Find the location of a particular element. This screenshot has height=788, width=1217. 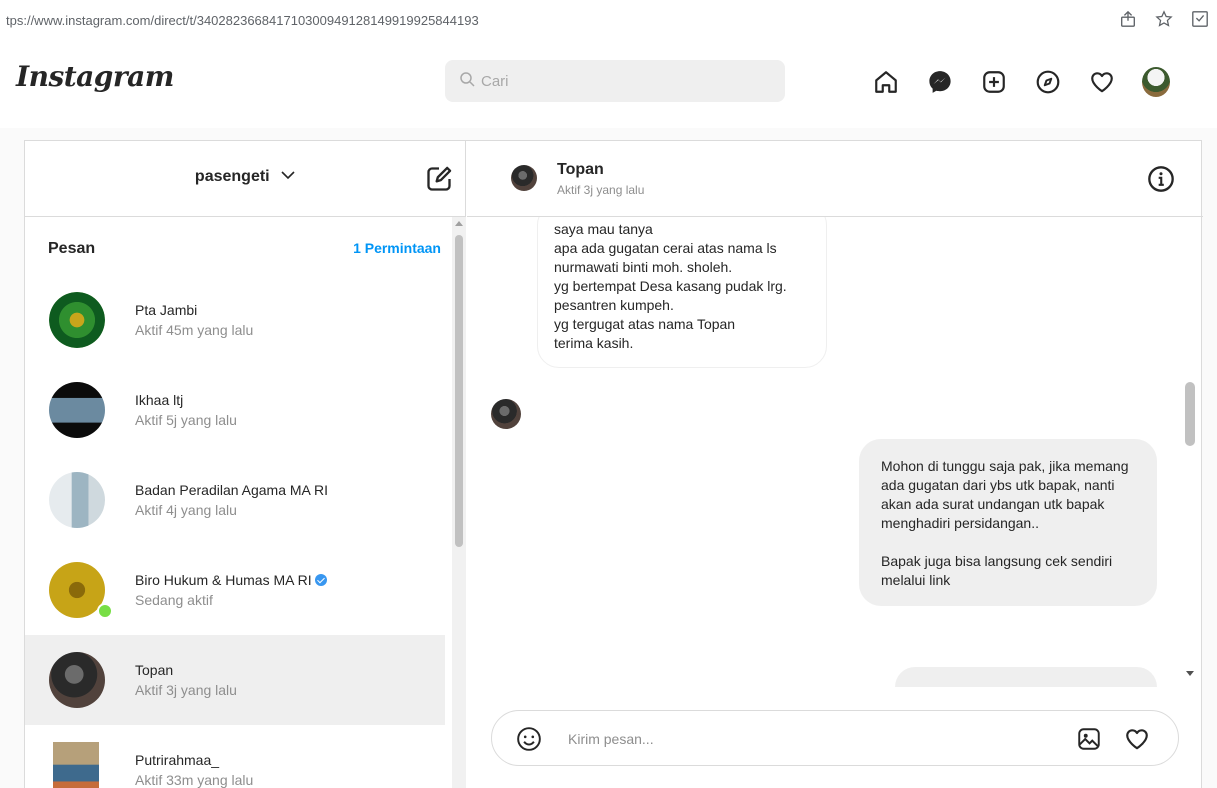

thread-name: Putrirahmaa_ is located at coordinates (177, 760).